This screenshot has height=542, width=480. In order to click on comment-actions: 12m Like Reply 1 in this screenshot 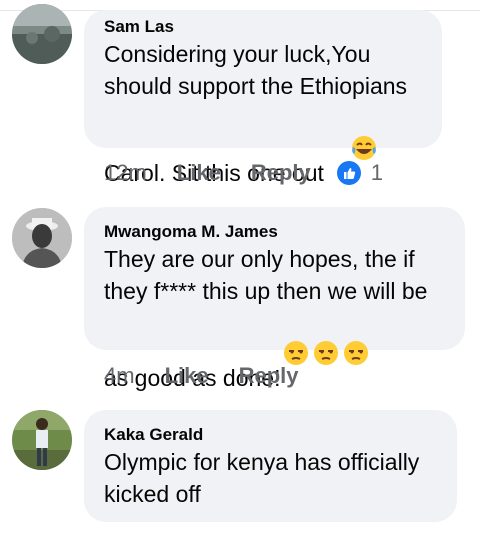, I will do `click(243, 173)`.